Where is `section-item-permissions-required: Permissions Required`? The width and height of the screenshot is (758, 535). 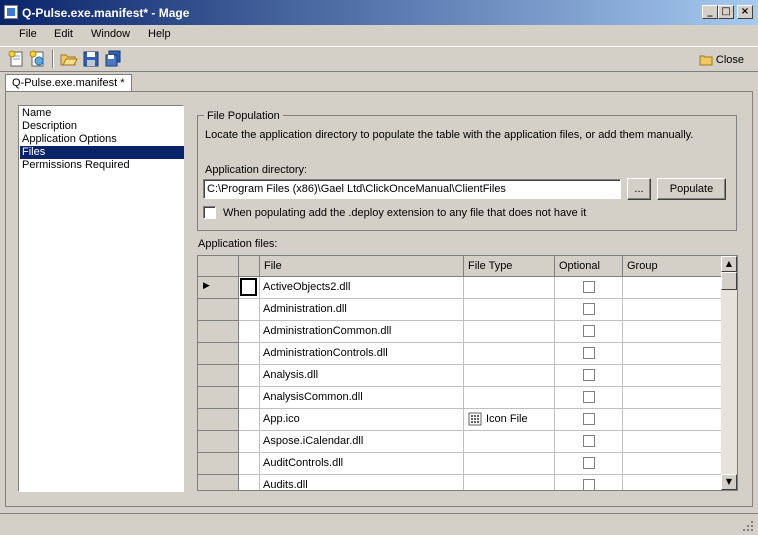
section-item-permissions-required: Permissions Required is located at coordinates (102, 165).